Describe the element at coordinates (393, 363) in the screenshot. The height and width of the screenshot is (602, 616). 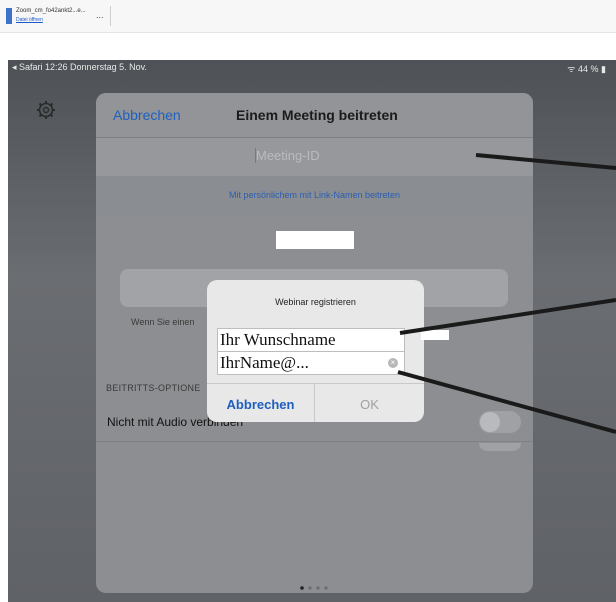
I see `clear-icon: ×` at that location.